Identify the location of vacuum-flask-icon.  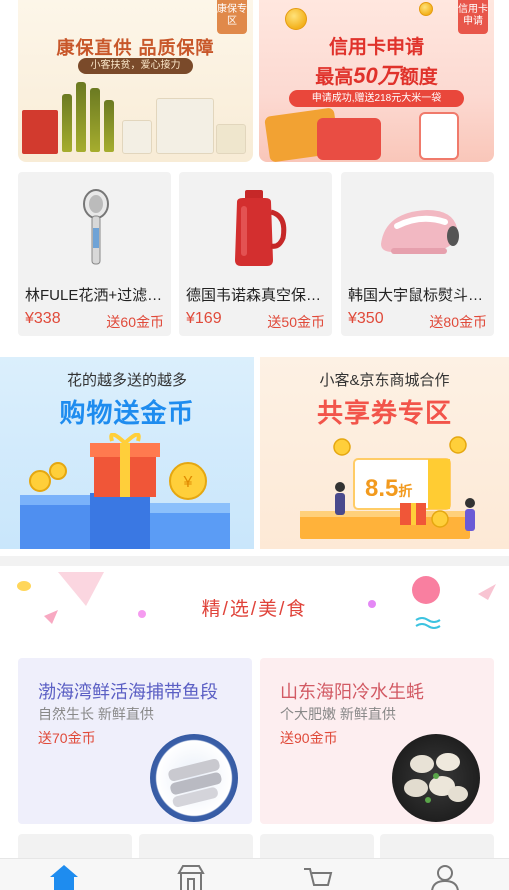
(255, 227).